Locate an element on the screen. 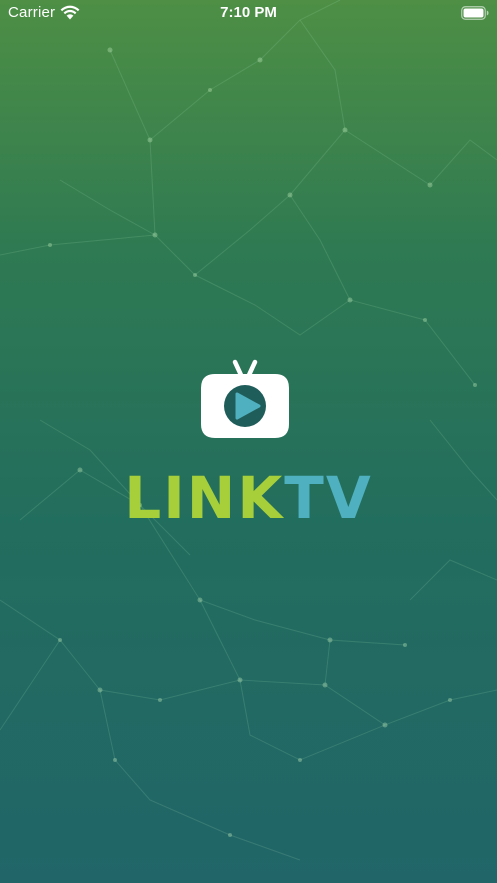  status-bar: Carrier 7:10 PM is located at coordinates (248, 13).